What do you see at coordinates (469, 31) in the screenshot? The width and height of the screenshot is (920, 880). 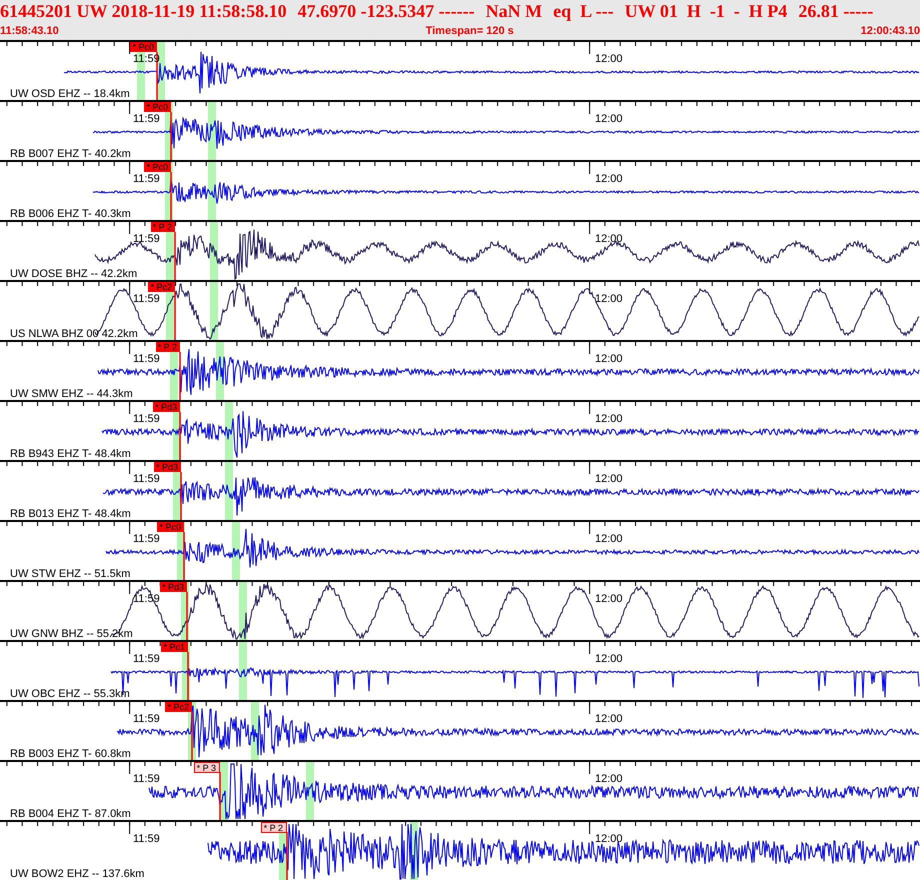 I see `timespan-text: Timespan= 120 s` at bounding box center [469, 31].